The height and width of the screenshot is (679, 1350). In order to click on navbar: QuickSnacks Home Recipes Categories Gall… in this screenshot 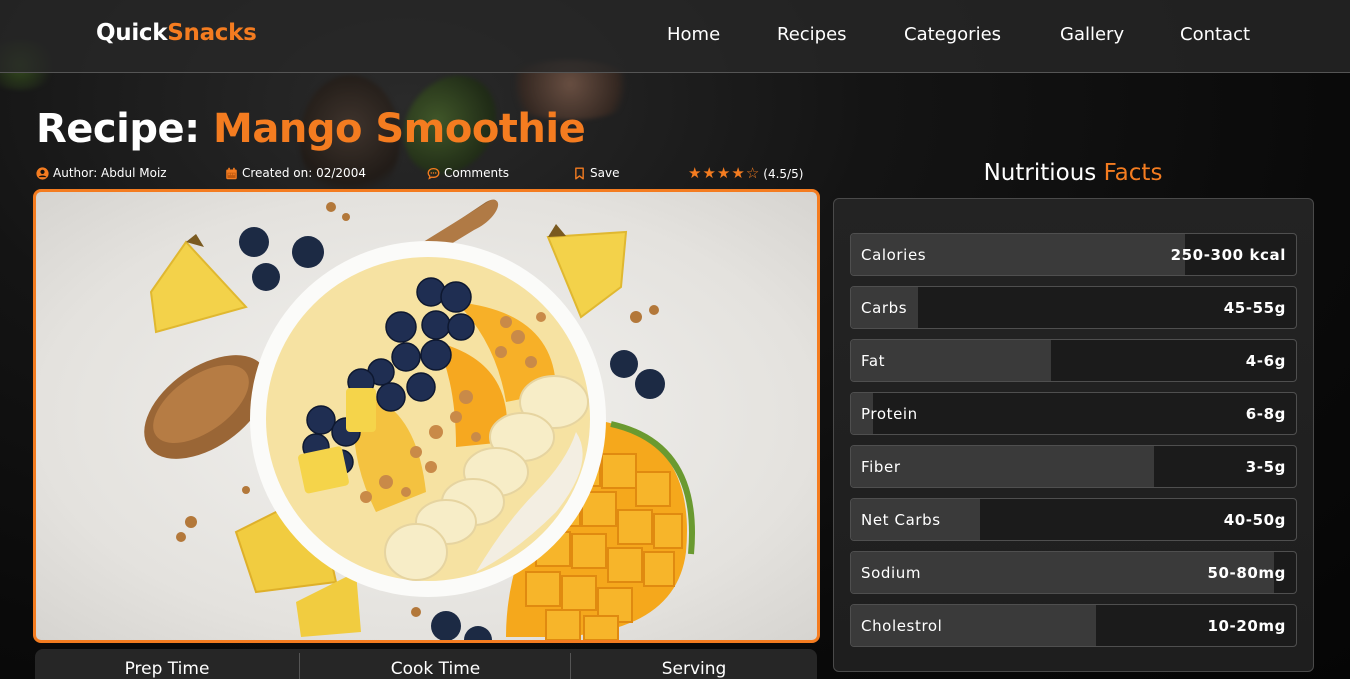, I will do `click(675, 36)`.